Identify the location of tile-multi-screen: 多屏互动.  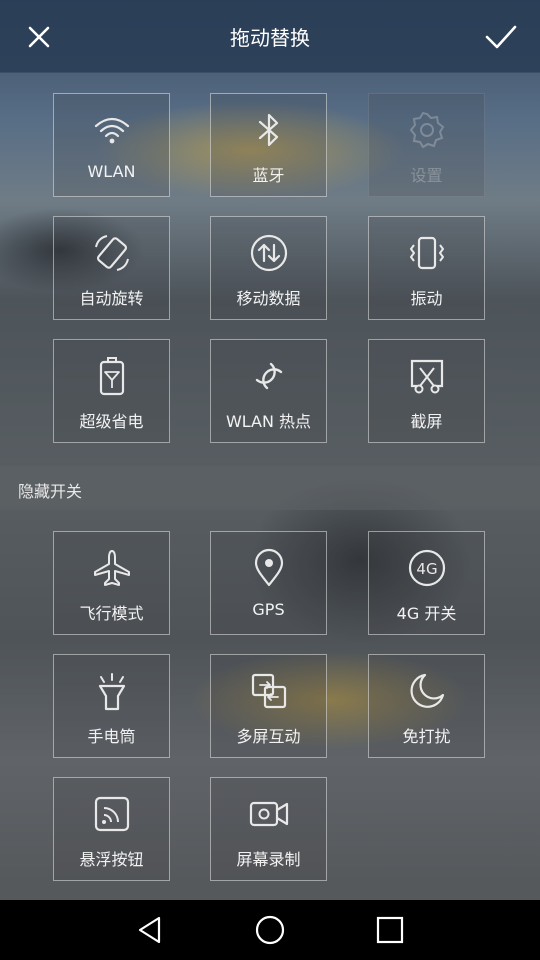
(268, 706).